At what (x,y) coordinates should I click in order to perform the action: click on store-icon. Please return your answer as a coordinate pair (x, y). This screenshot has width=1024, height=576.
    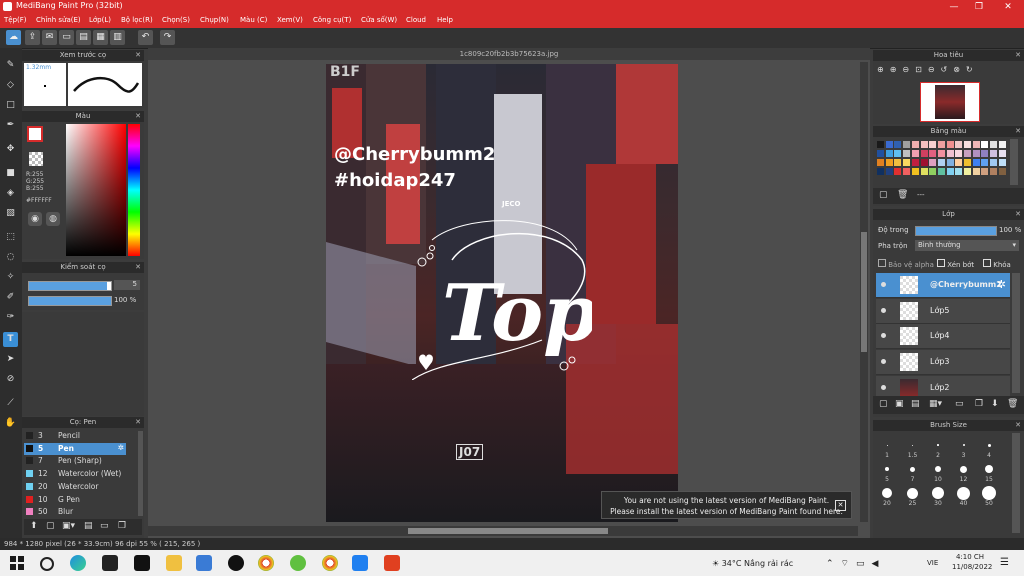
    Looking at the image, I should click on (110, 563).